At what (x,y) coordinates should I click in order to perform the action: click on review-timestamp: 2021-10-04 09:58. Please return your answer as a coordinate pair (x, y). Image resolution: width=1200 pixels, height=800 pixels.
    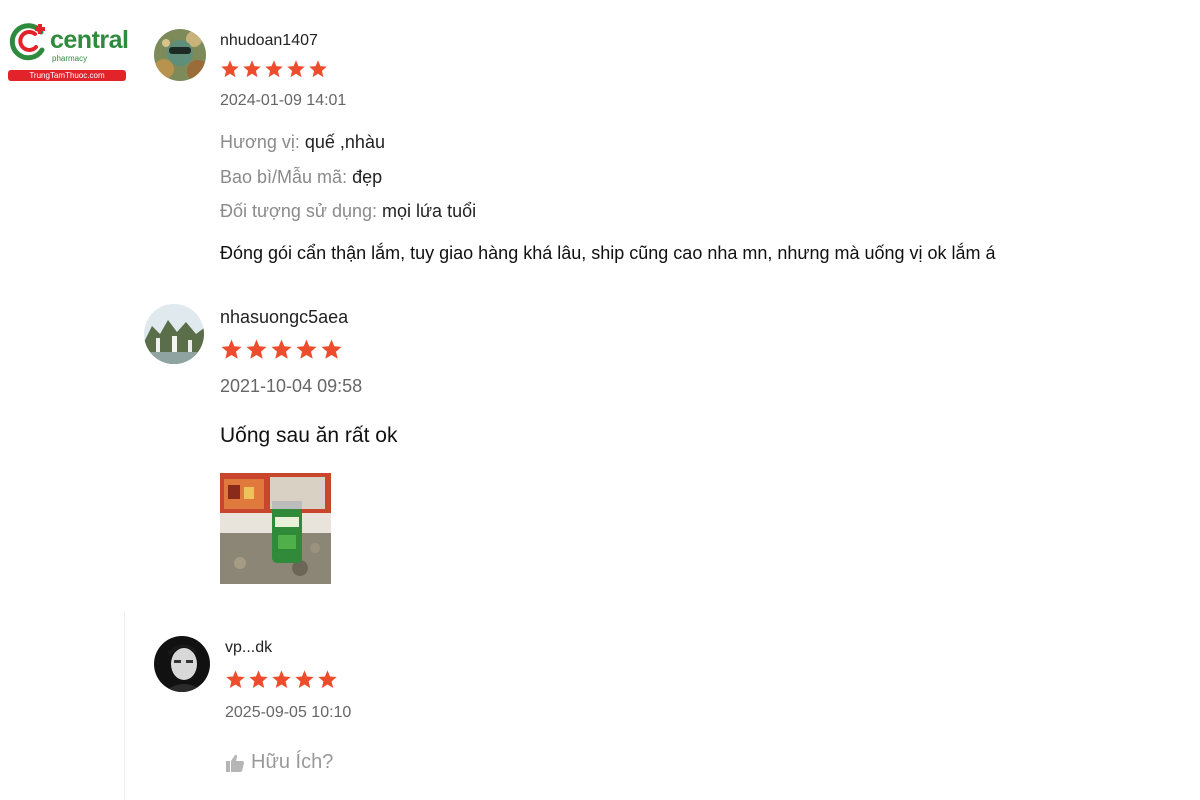
    Looking at the image, I should click on (291, 386).